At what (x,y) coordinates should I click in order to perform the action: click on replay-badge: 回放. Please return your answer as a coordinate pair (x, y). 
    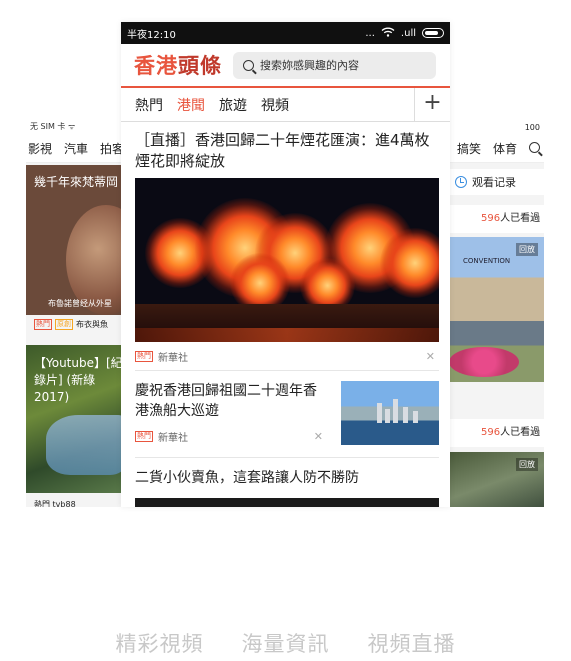
    Looking at the image, I should click on (527, 249).